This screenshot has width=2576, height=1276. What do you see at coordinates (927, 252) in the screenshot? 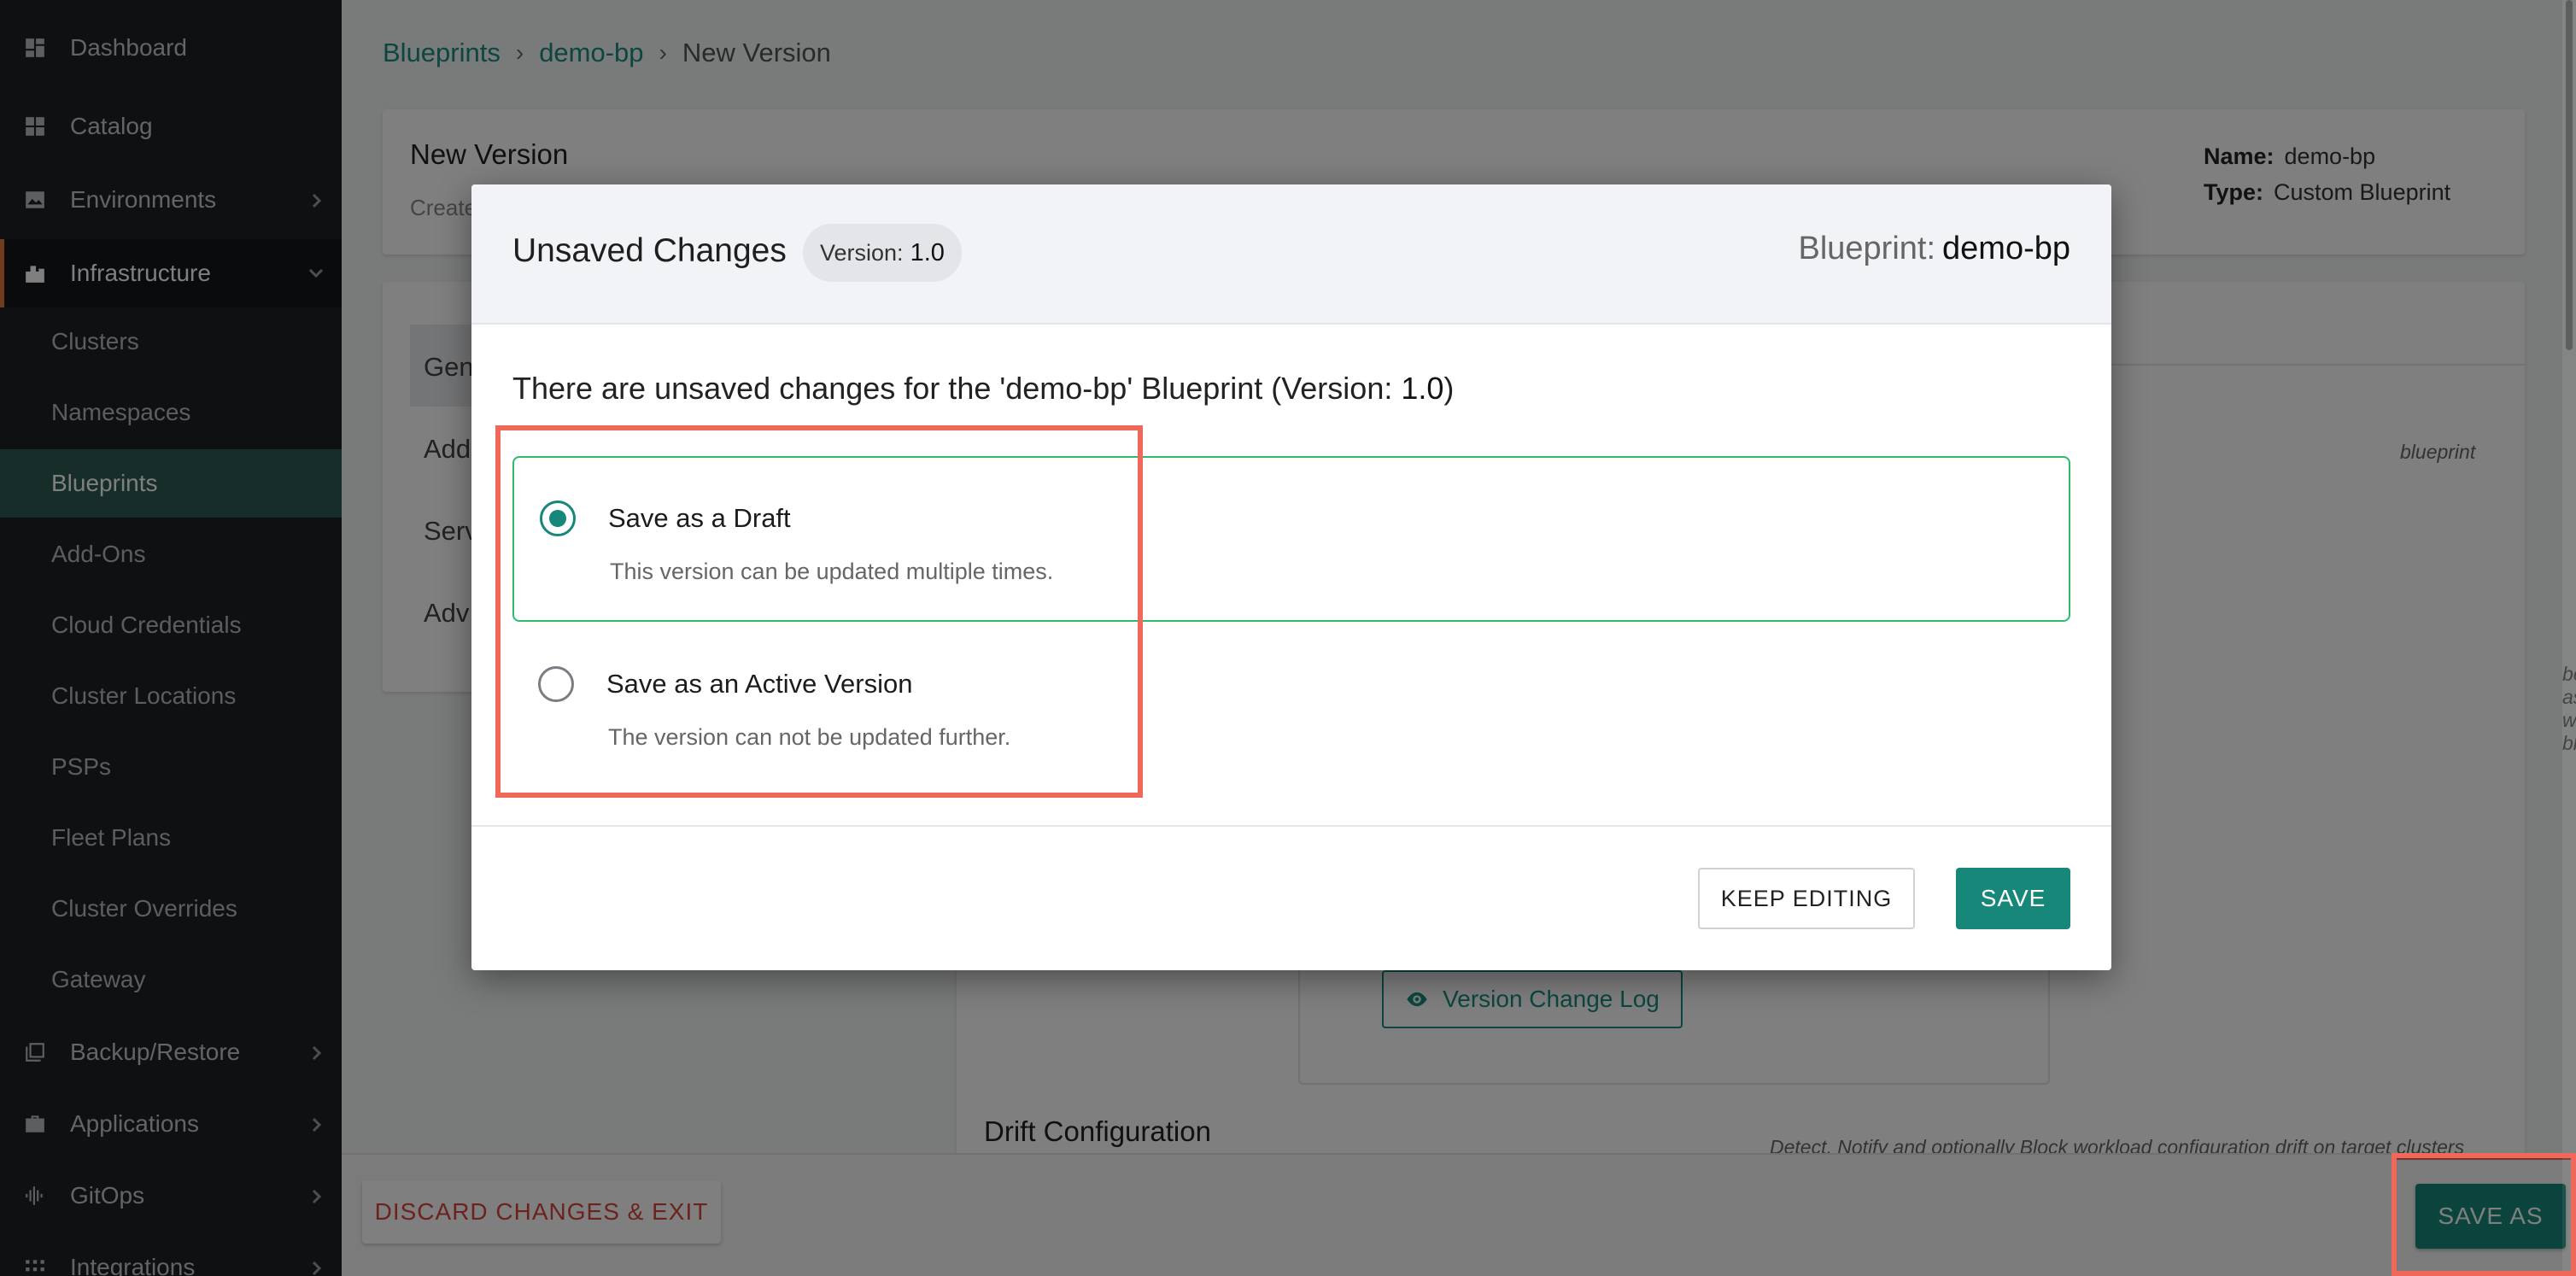
I see `version-badge-value: 1.0` at bounding box center [927, 252].